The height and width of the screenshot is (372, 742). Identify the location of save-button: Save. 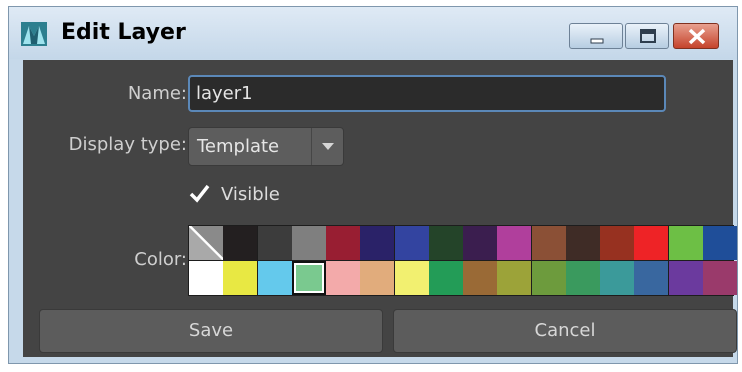
(211, 331).